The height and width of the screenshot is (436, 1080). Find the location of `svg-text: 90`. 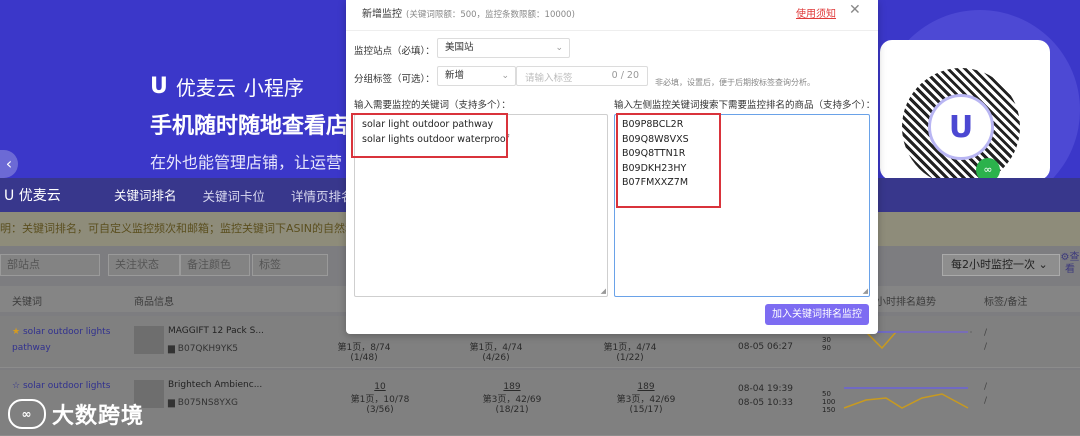

svg-text: 90 is located at coordinates (826, 348).